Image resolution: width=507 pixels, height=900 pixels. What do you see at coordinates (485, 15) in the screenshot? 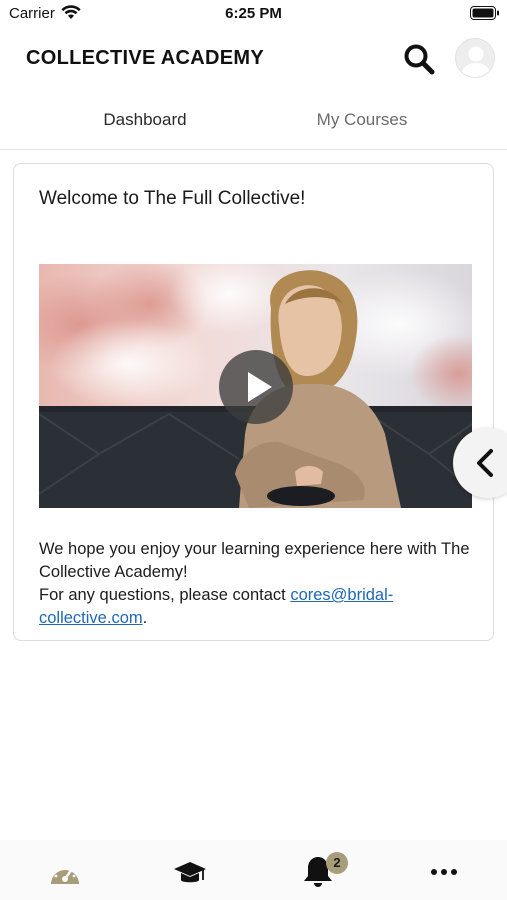
I see `battery-icon` at bounding box center [485, 15].